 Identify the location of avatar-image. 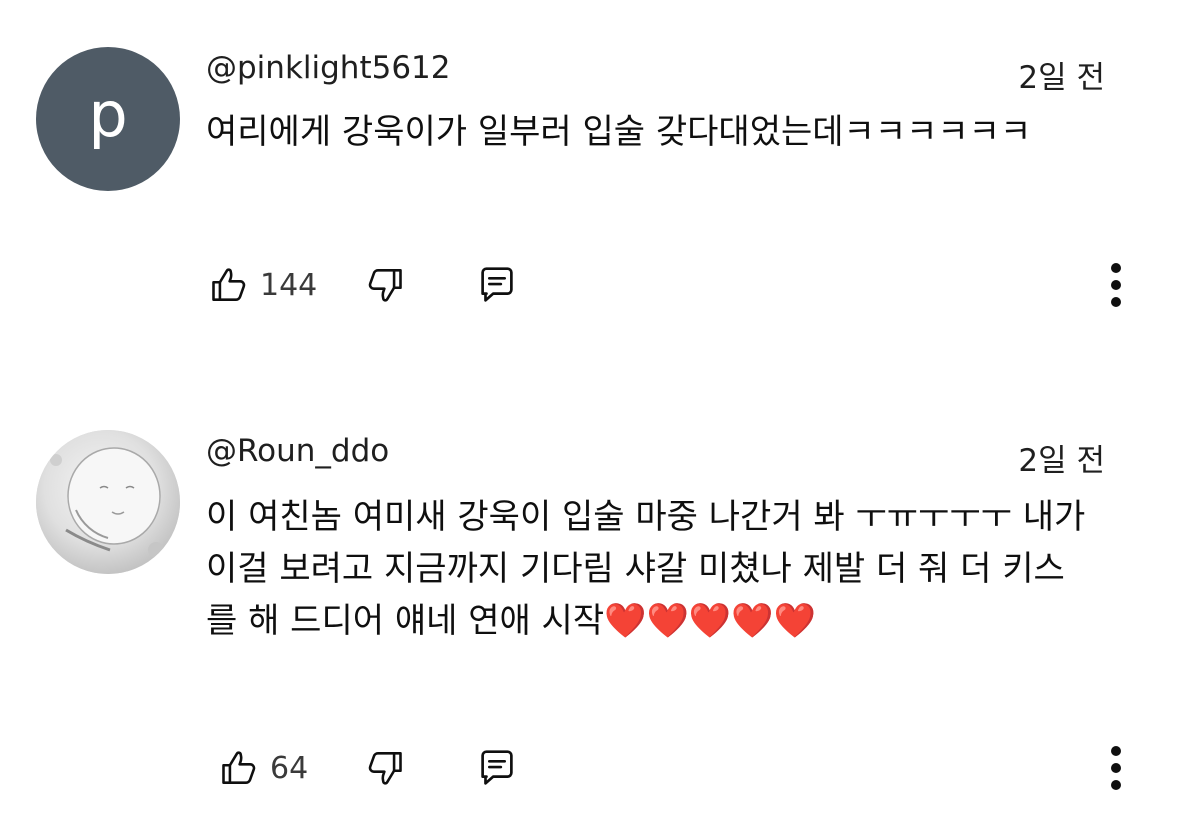
(108, 502).